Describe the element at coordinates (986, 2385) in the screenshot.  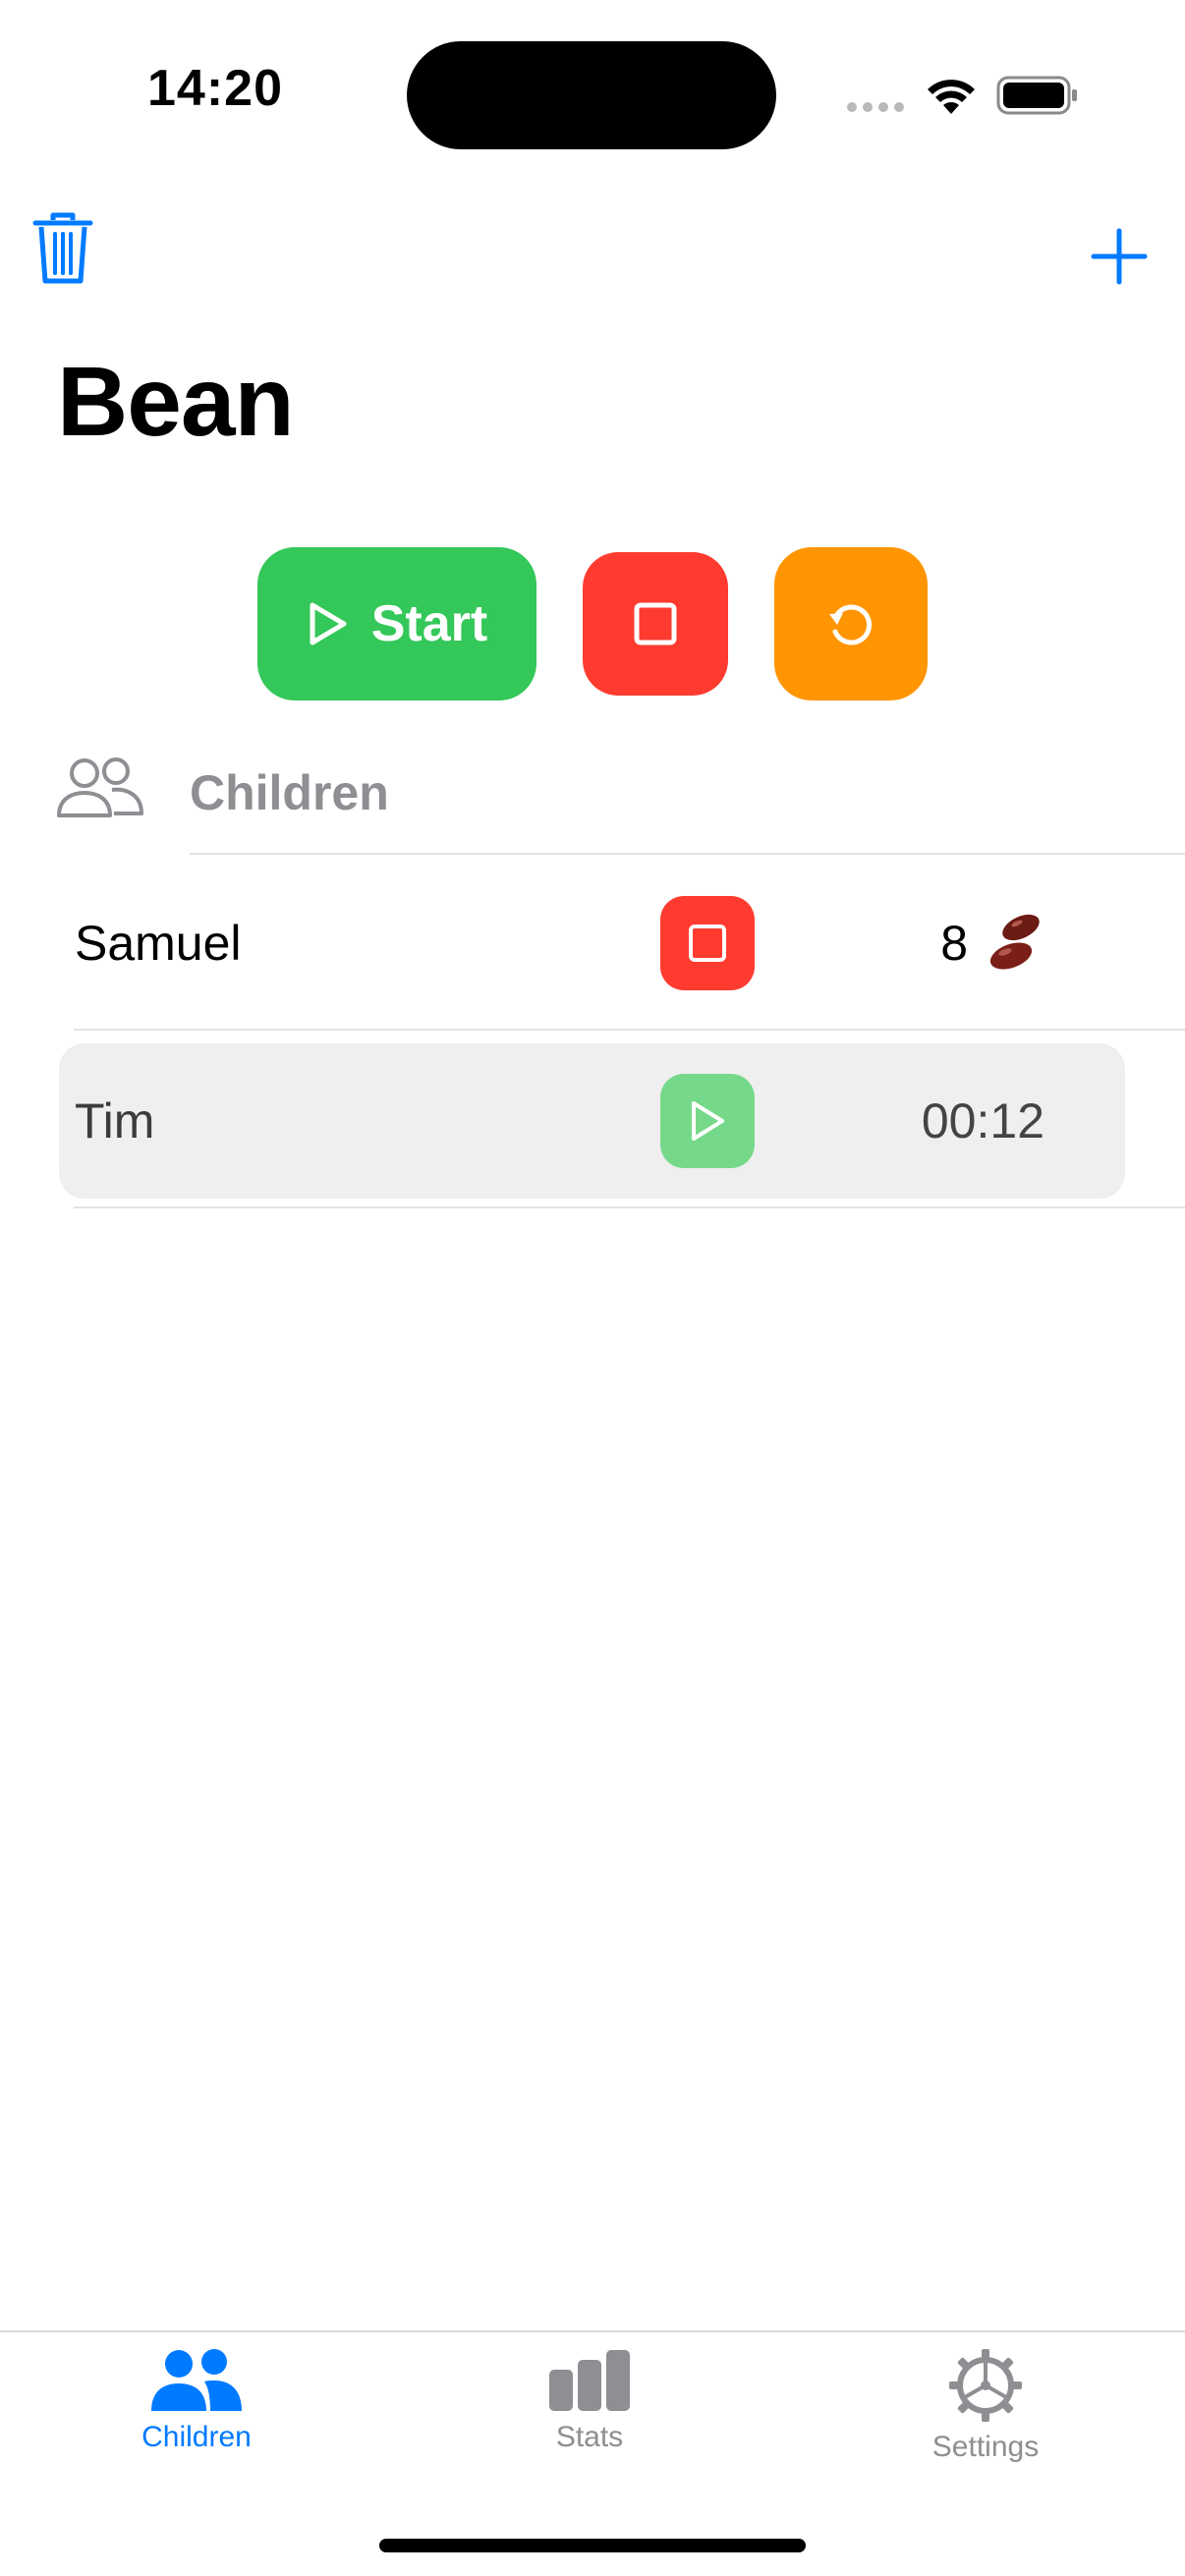
I see `gear-icon` at that location.